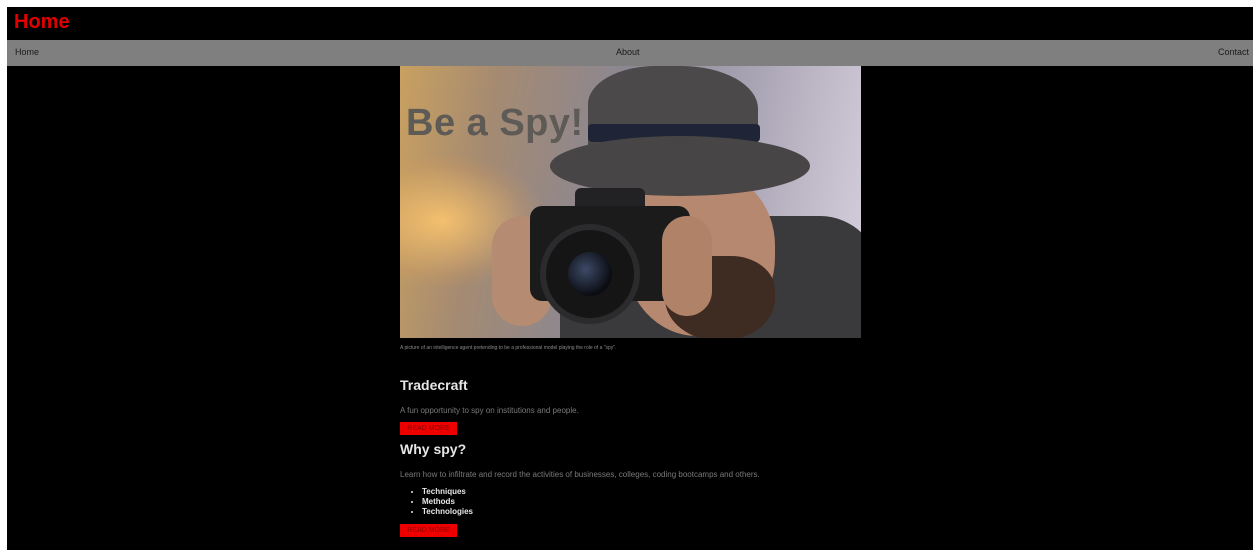 The image size is (1253, 550). I want to click on section-title-why-spy: Why spy?, so click(433, 449).